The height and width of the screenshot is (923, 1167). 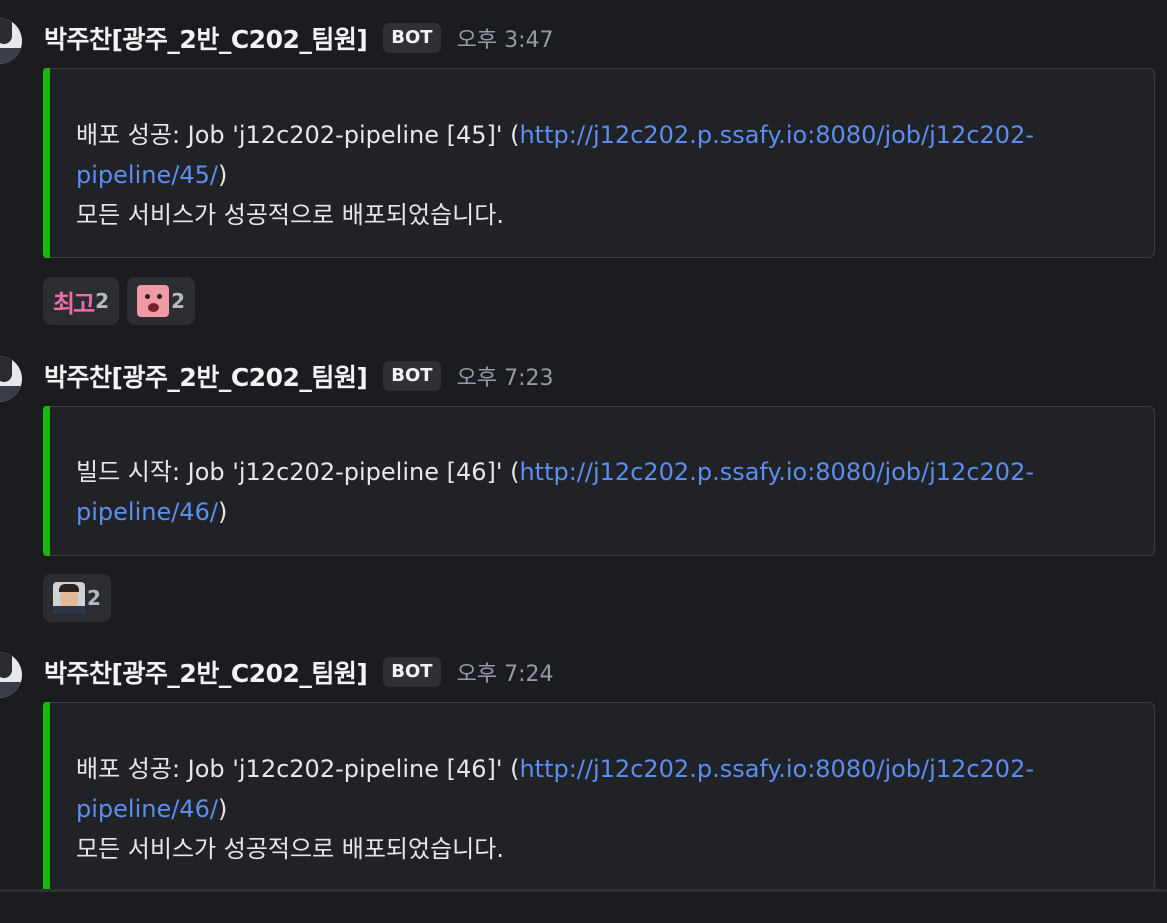 I want to click on divider, so click(x=583, y=890).